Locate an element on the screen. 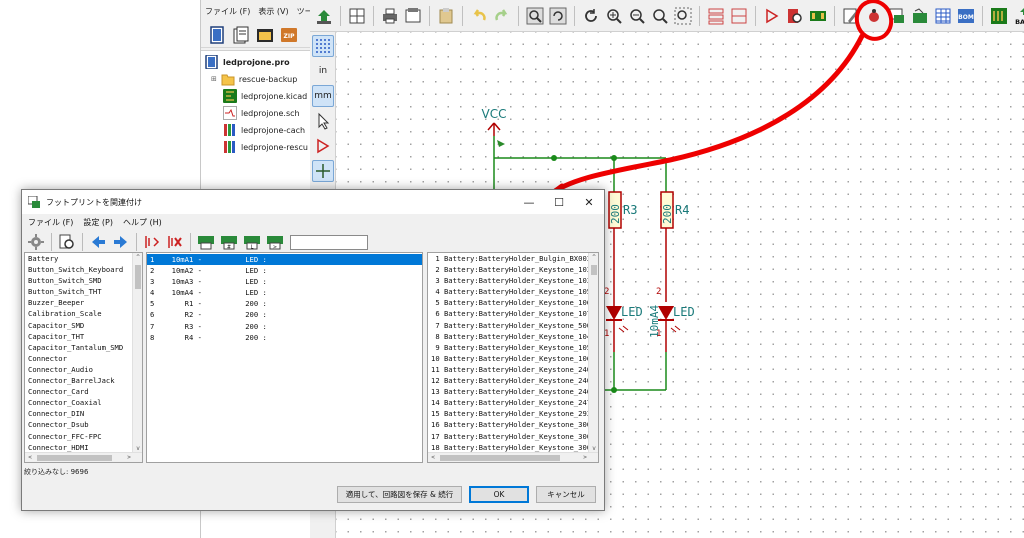  filter-by-library-icon: L is located at coordinates (252, 242).